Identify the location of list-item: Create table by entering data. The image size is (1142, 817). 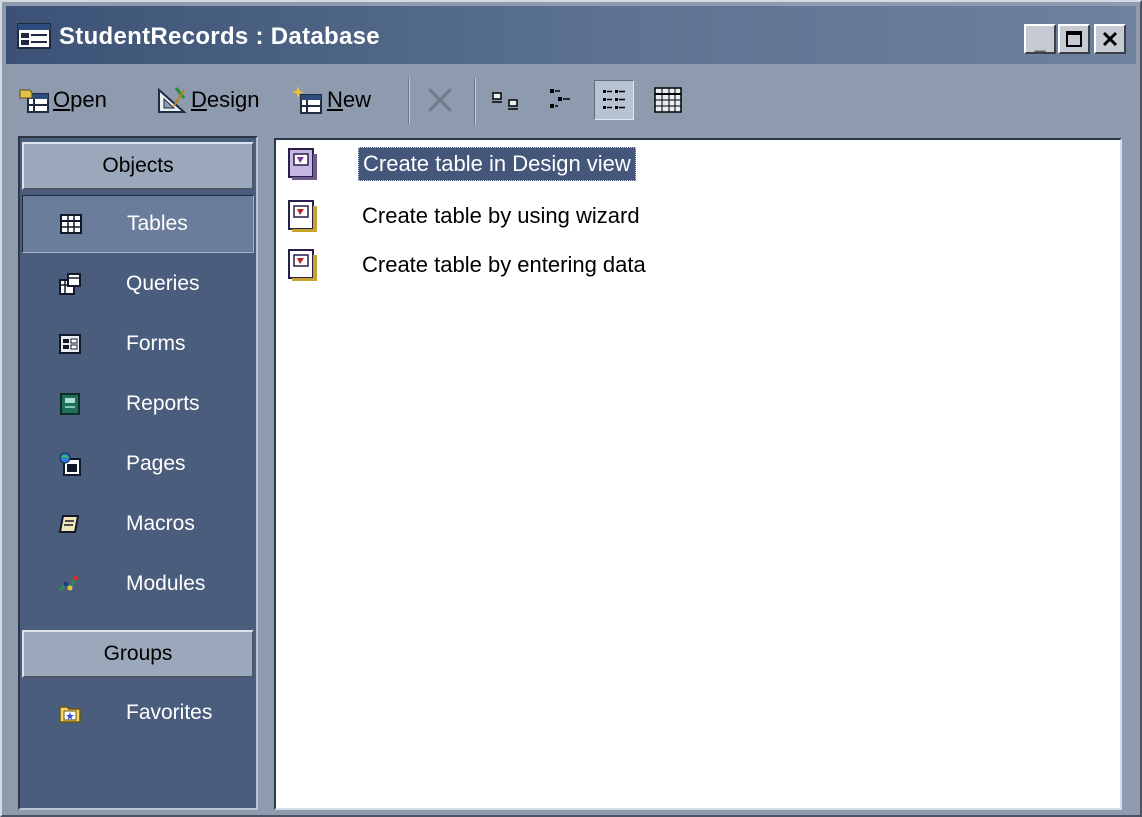
(468, 265).